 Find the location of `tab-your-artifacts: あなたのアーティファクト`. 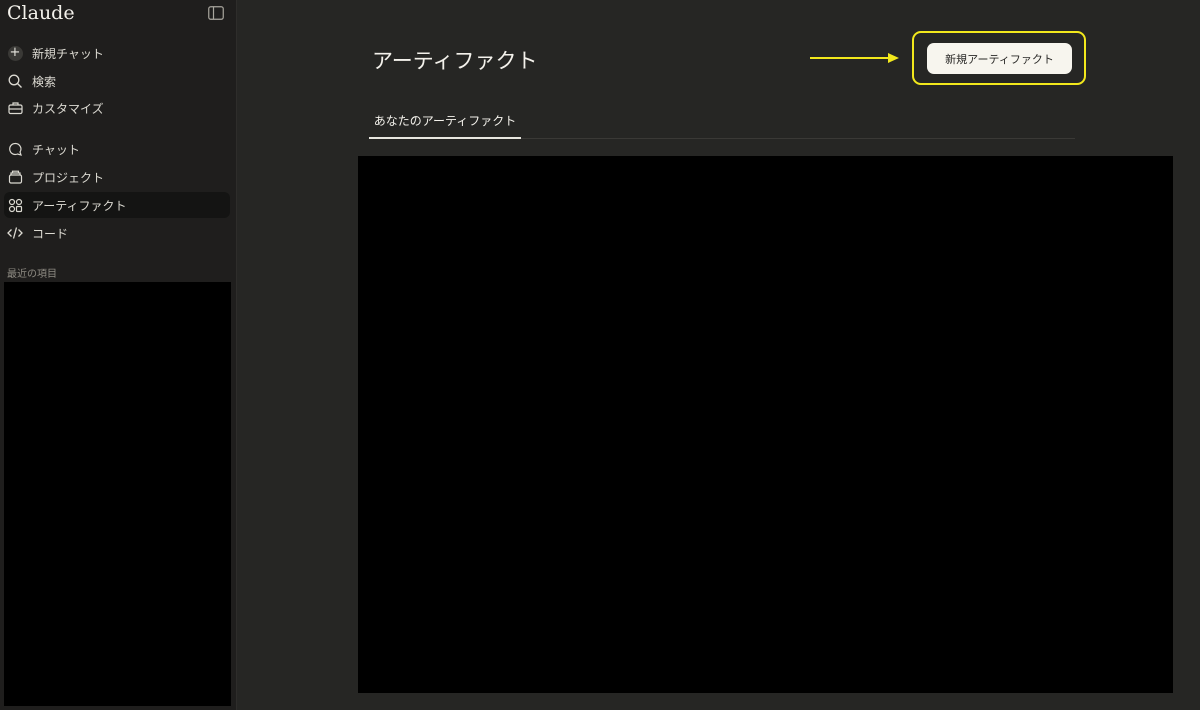

tab-your-artifacts: あなたのアーティファクト is located at coordinates (445, 121).